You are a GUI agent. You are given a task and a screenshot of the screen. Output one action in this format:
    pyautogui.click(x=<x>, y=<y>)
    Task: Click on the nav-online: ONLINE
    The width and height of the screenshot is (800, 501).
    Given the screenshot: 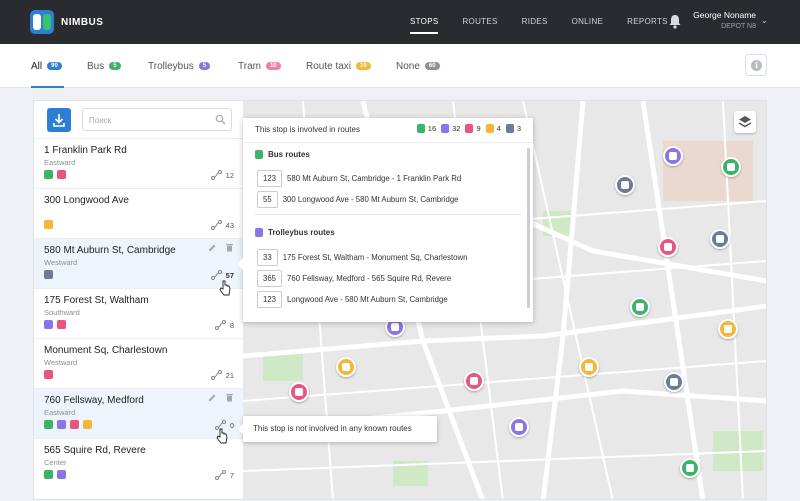 What is the action you would take?
    pyautogui.click(x=588, y=22)
    